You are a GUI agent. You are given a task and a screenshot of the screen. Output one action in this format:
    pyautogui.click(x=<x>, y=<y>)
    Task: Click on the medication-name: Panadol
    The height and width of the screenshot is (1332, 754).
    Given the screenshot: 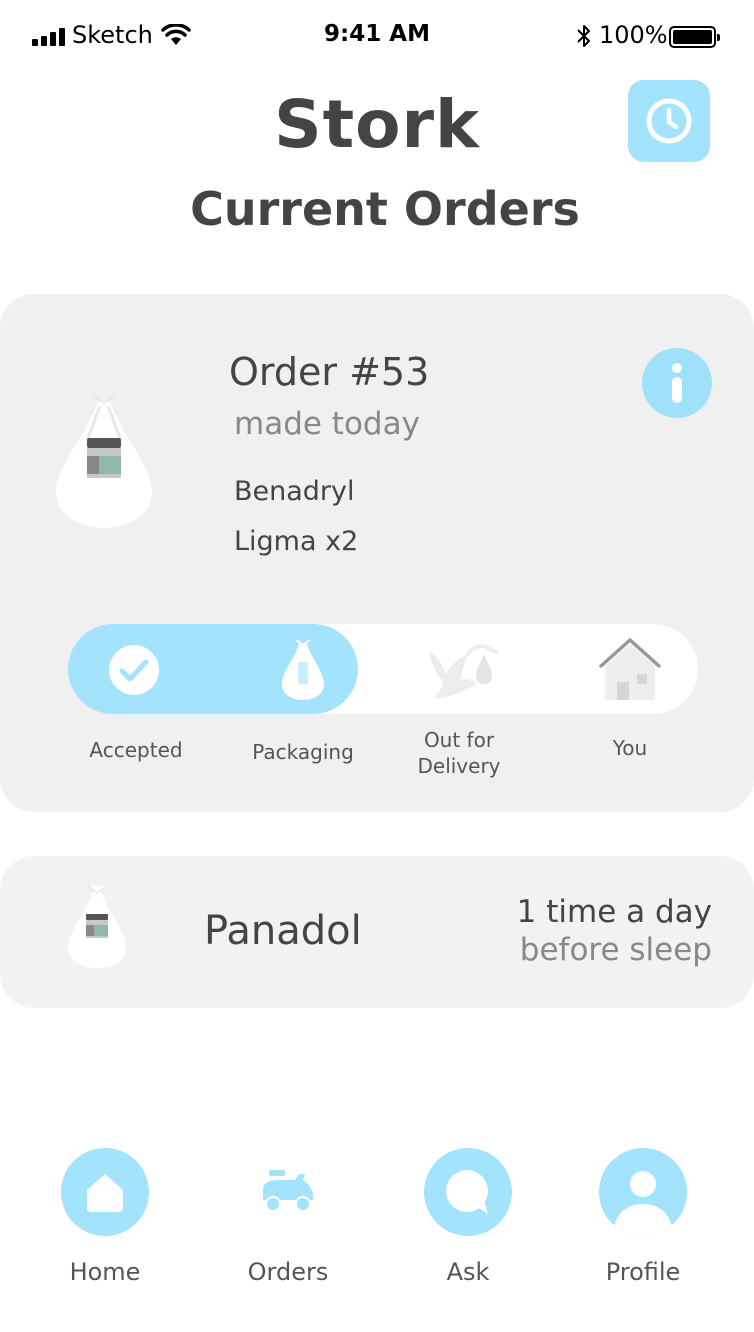 What is the action you would take?
    pyautogui.click(x=283, y=931)
    